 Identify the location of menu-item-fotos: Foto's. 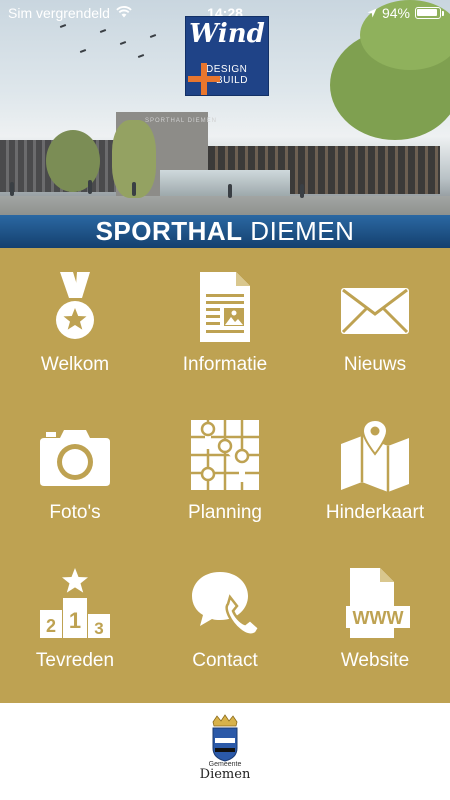
(75, 470).